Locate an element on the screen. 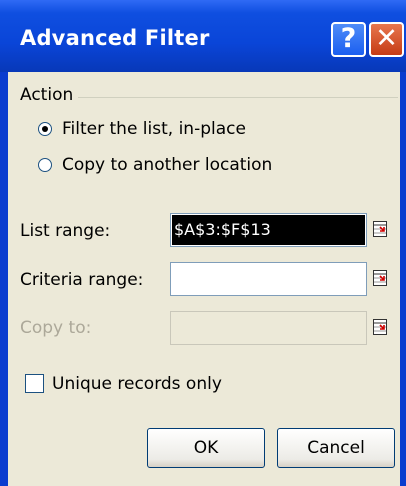  copy-to-location-radio is located at coordinates (45, 165).